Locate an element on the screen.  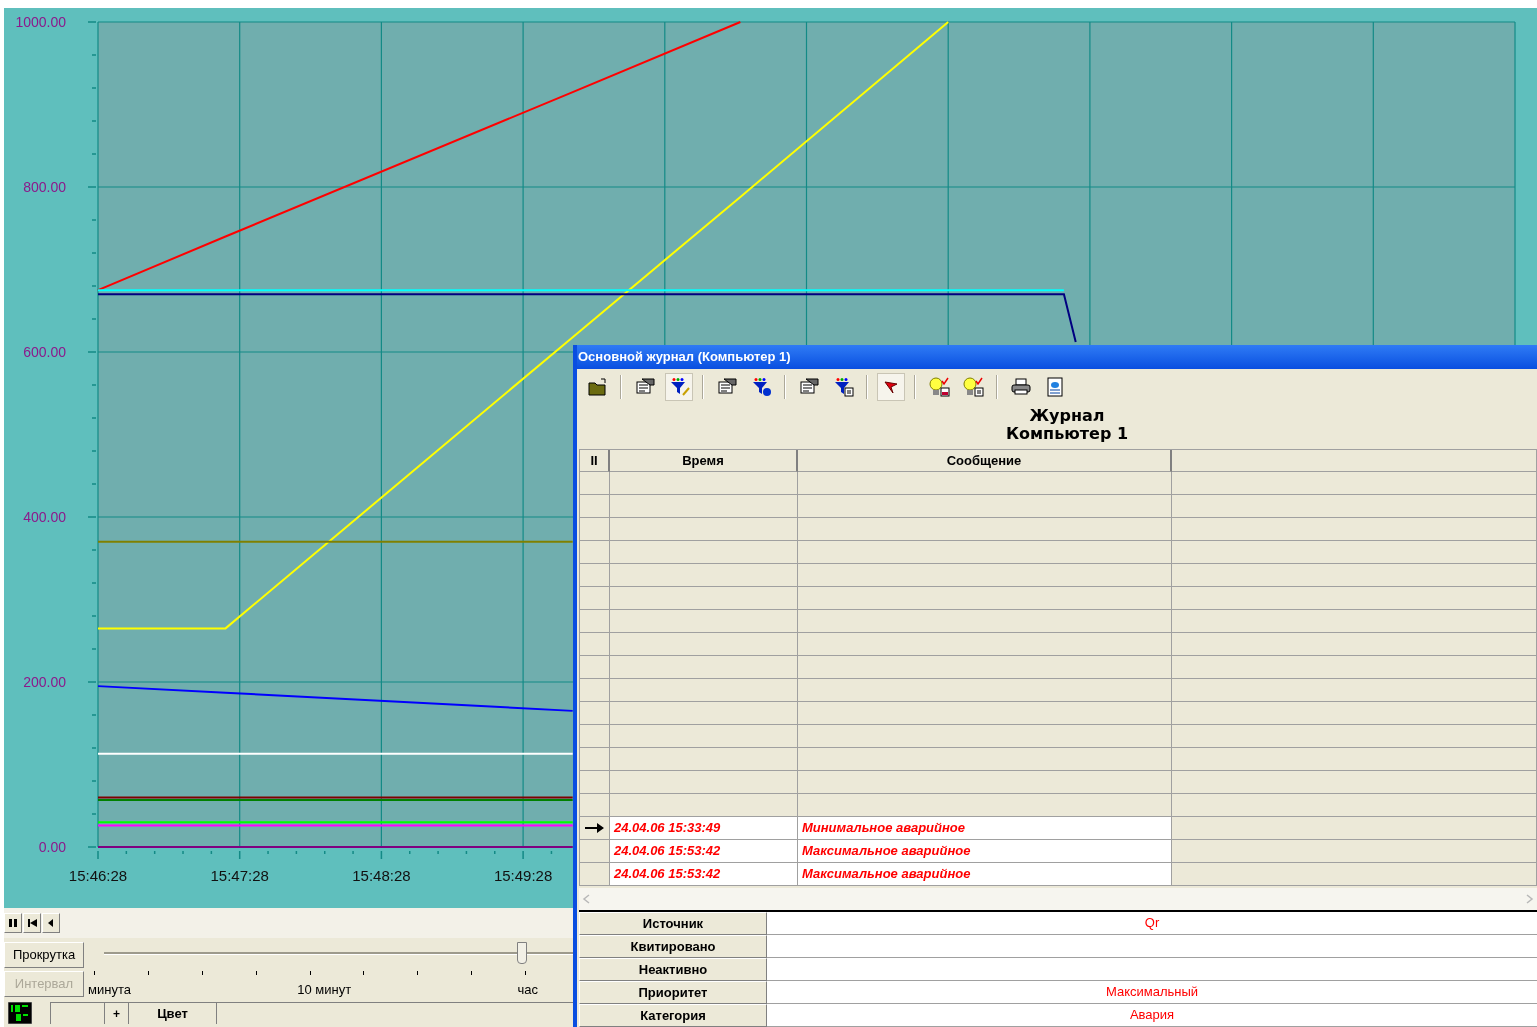
column-header: Время is located at coordinates (704, 461).